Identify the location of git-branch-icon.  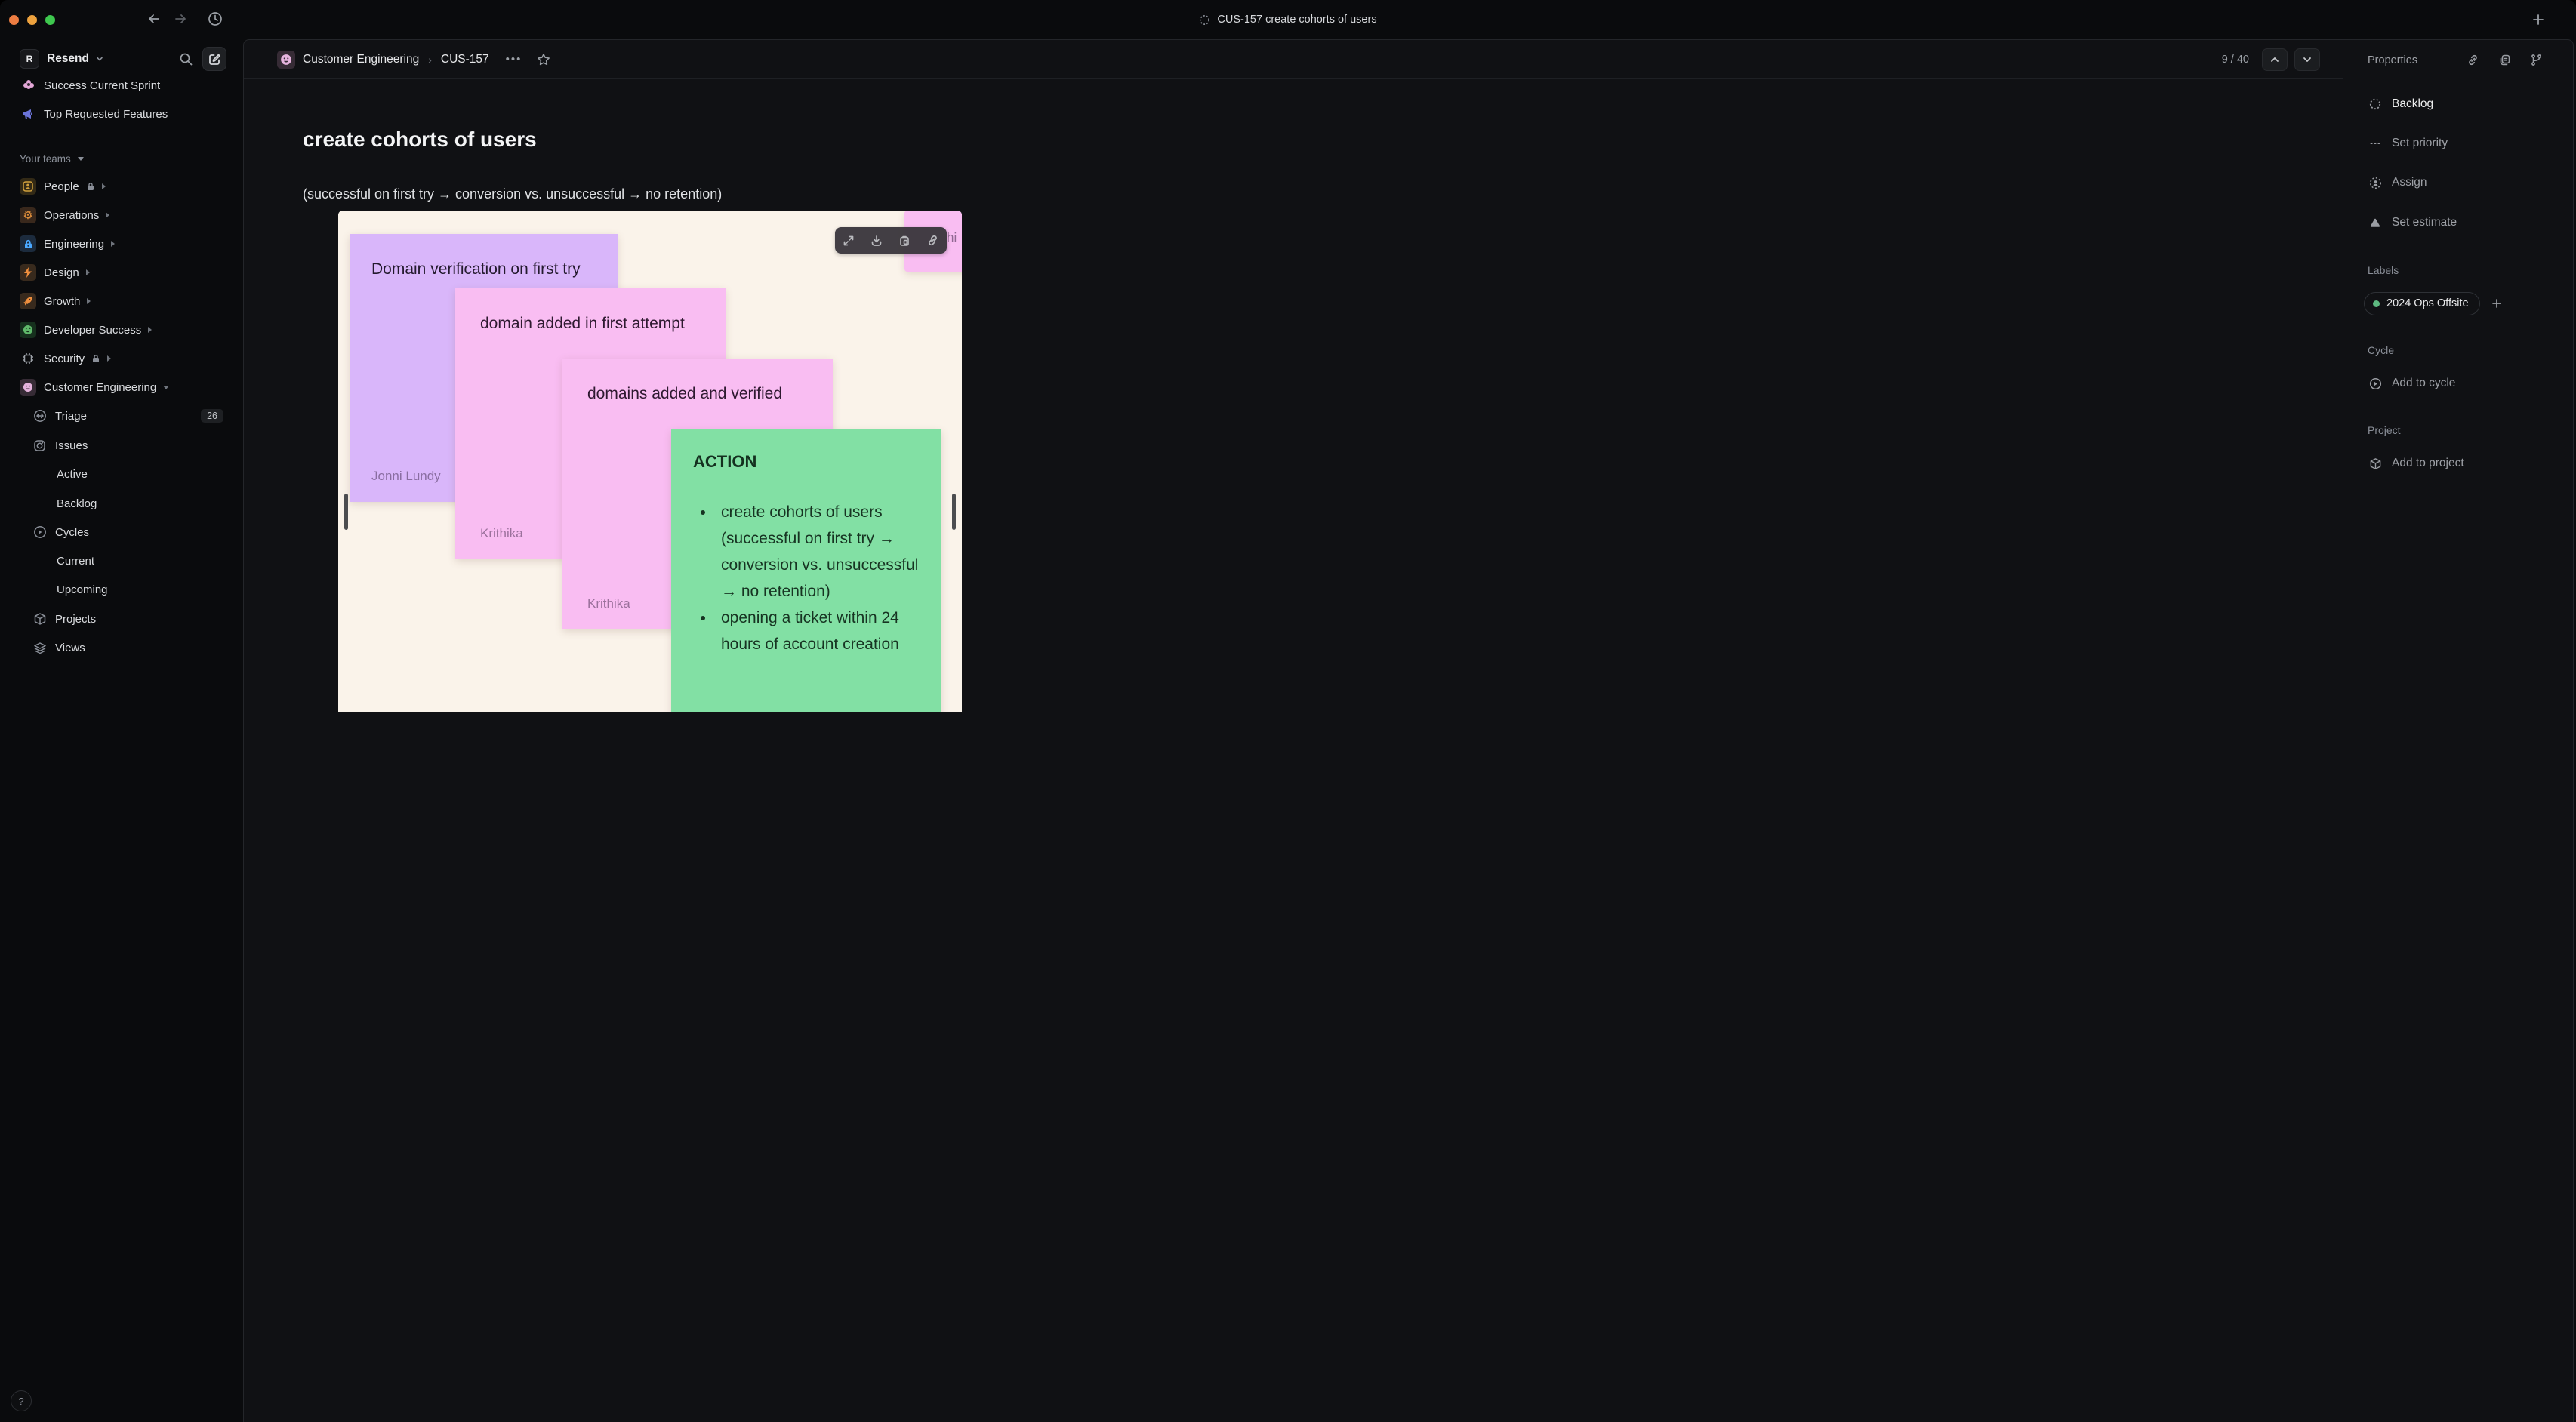
(2536, 60).